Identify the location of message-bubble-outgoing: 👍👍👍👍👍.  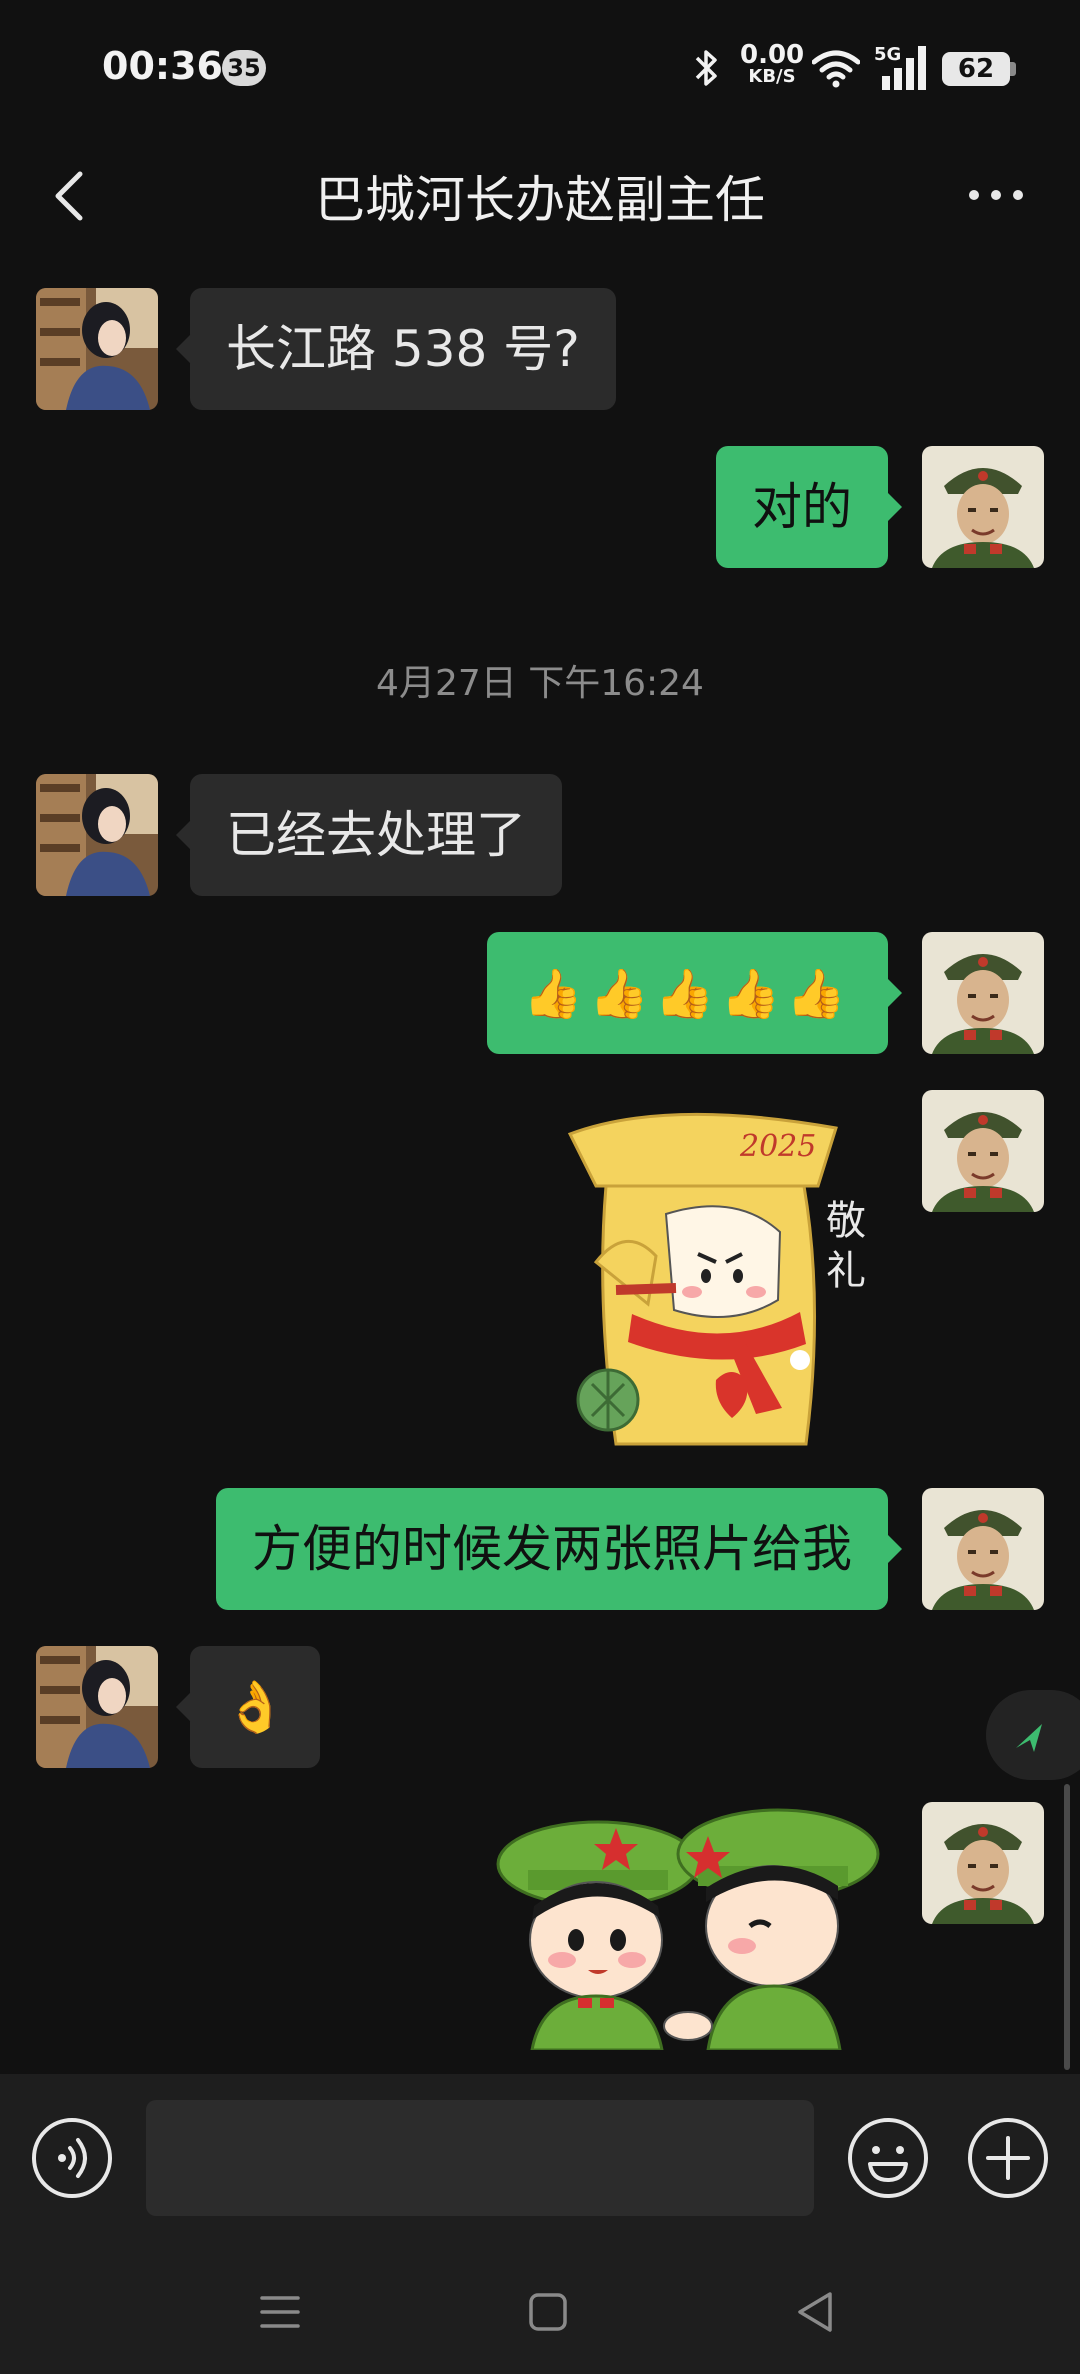
(694, 993).